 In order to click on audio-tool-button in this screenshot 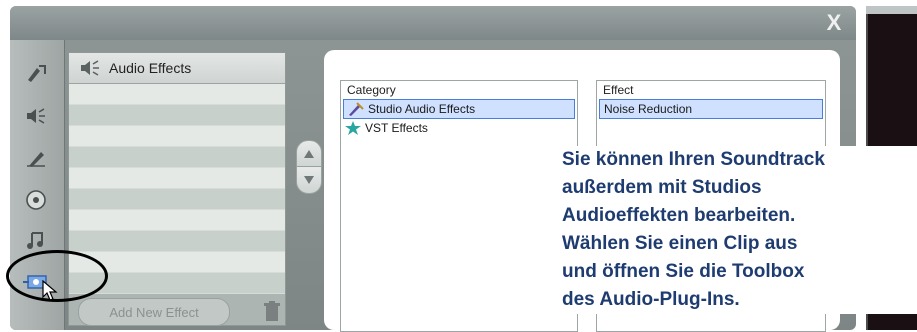, I will do `click(36, 116)`.